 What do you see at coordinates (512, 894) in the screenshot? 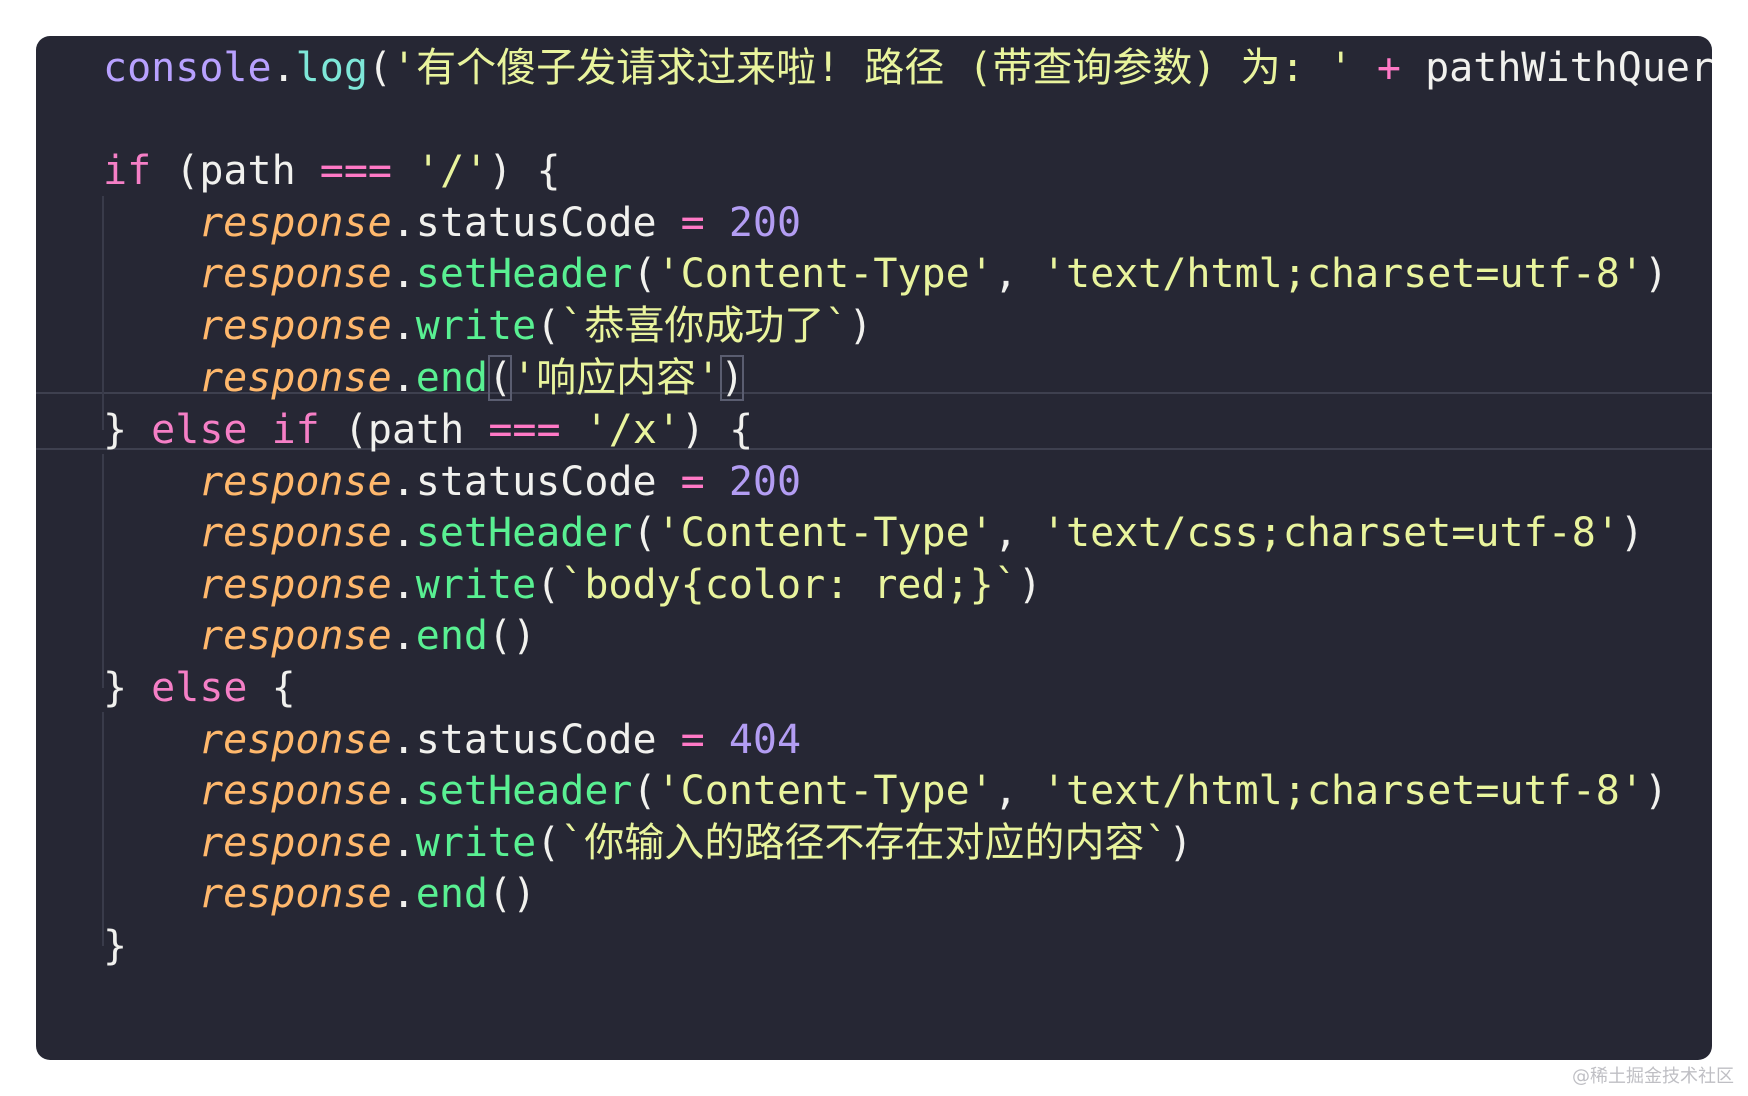
I see `token-punct: ()` at bounding box center [512, 894].